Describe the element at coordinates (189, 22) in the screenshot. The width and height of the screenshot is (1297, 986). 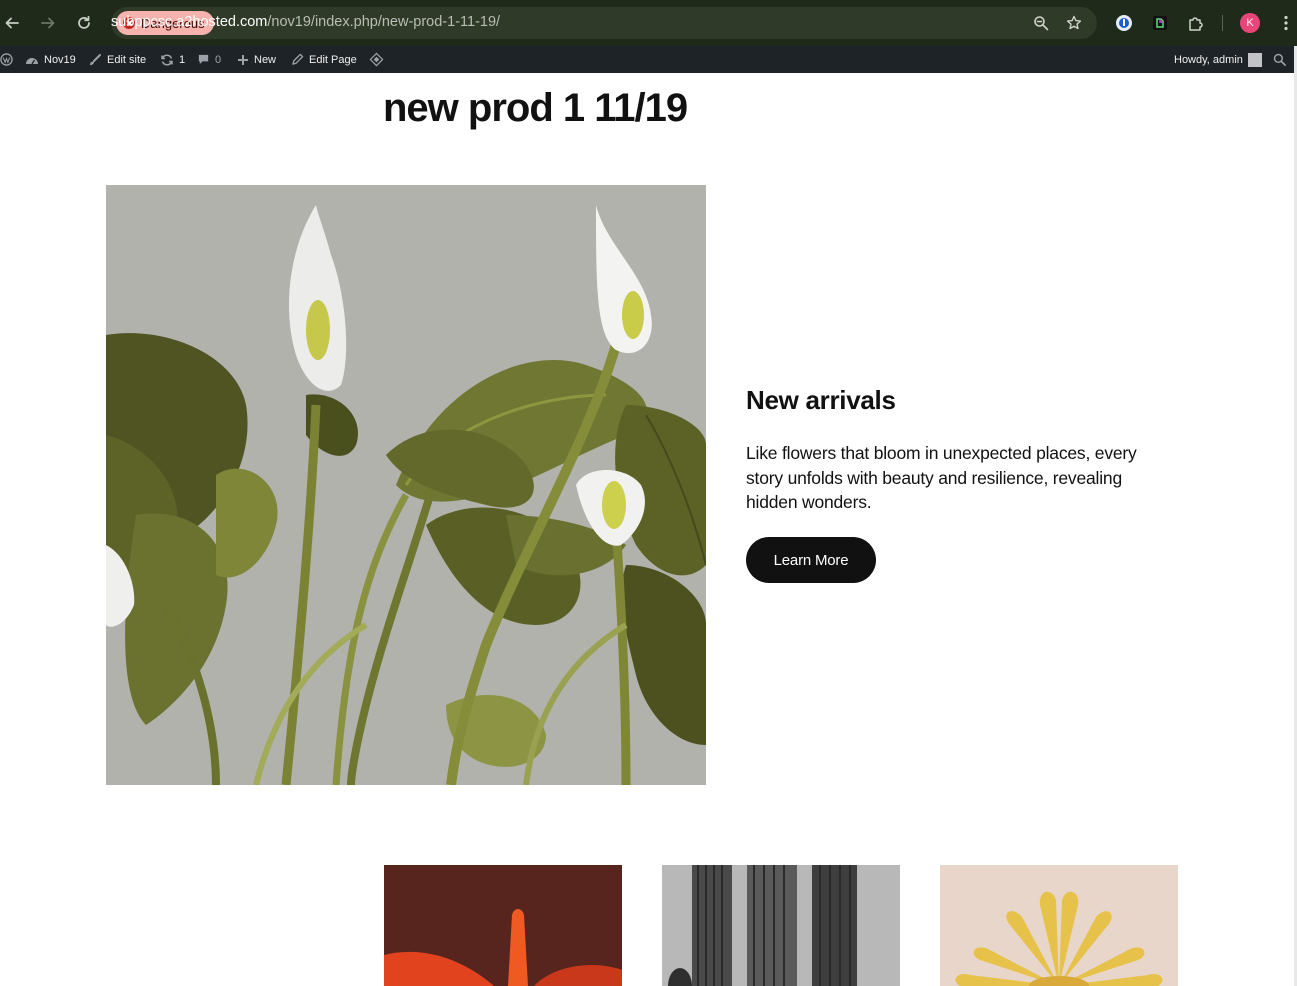
I see `url-host: subppcsc.a2hosted.com` at that location.